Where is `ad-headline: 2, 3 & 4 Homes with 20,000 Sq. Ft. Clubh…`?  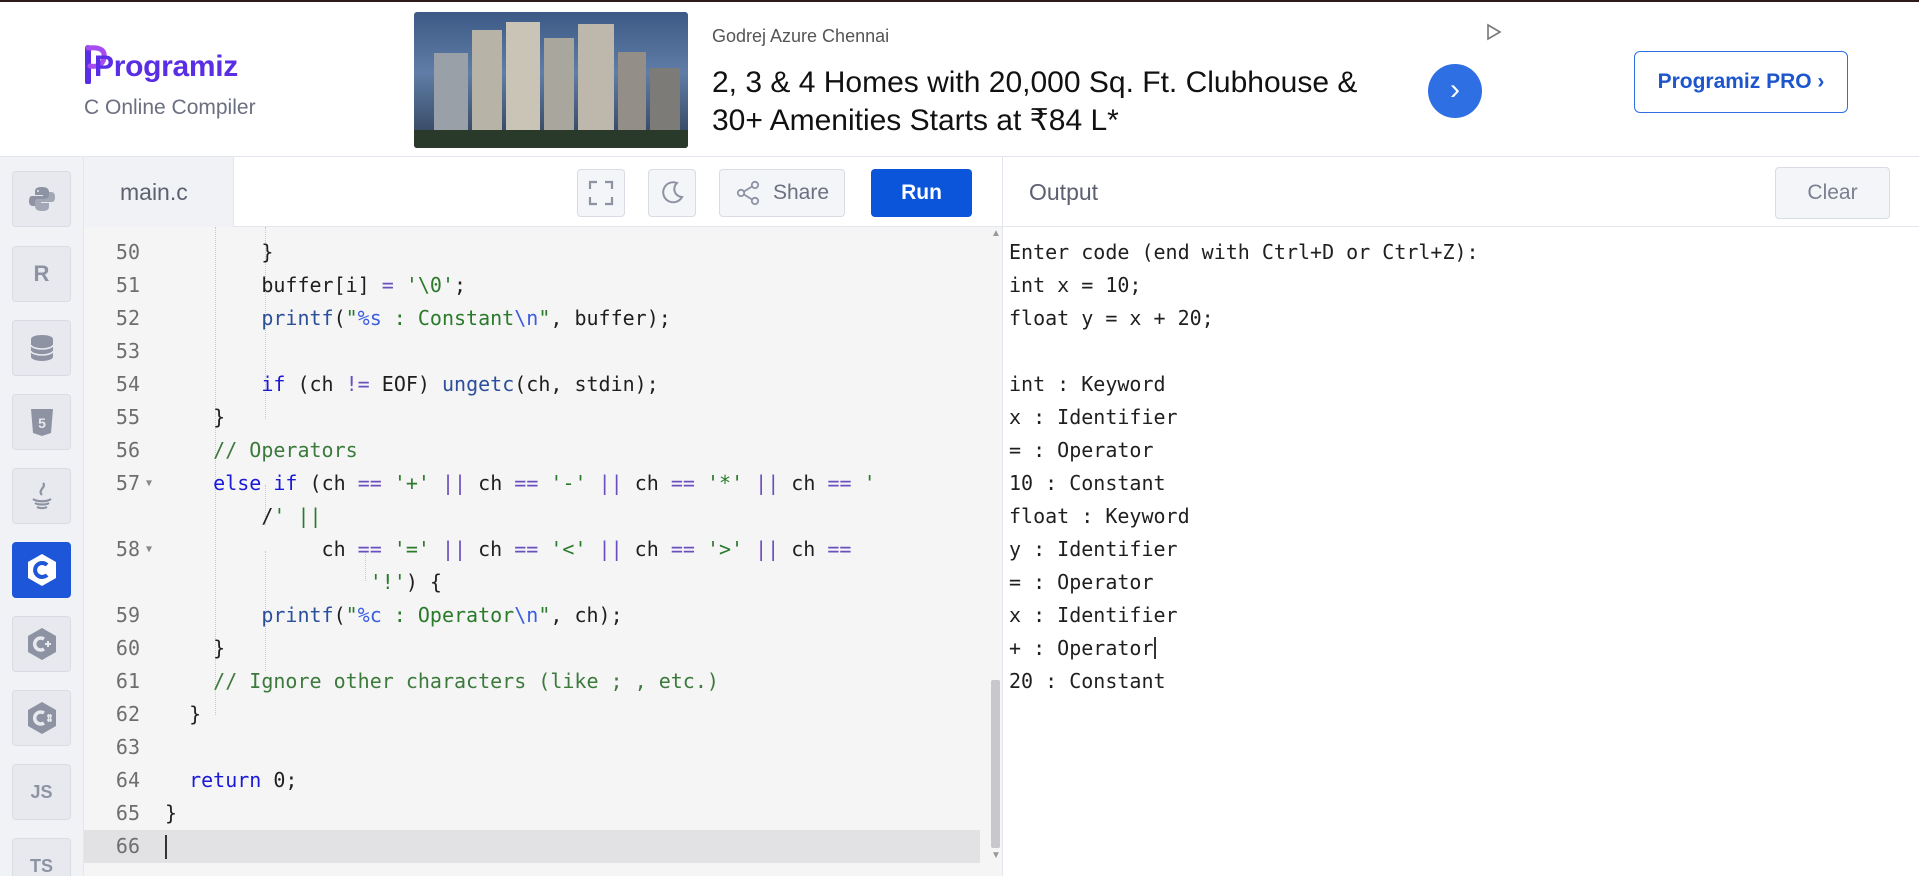
ad-headline: 2, 3 & 4 Homes with 20,000 Sq. Ft. Clubh… is located at coordinates (1052, 102).